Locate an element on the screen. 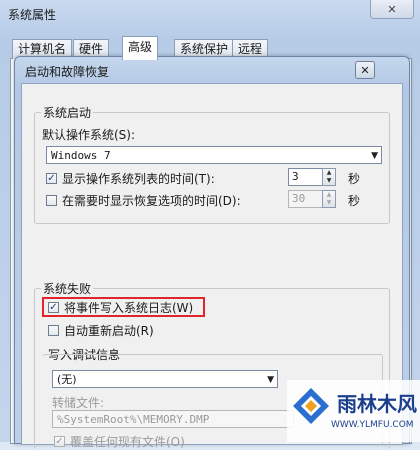 The height and width of the screenshot is (450, 420). combo-value: (无) is located at coordinates (67, 379).